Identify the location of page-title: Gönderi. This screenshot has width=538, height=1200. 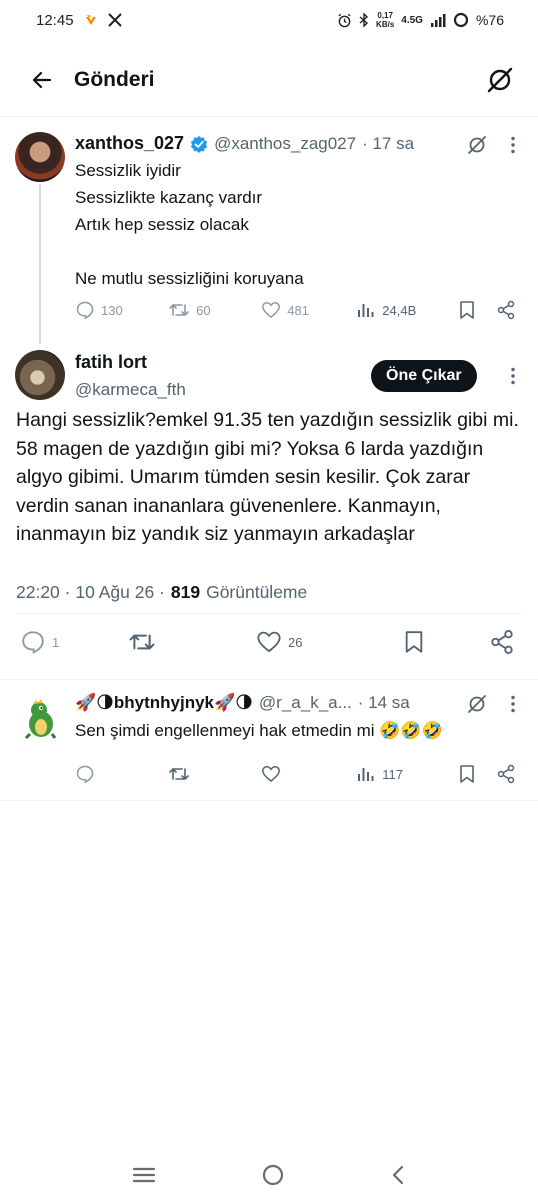
(114, 79).